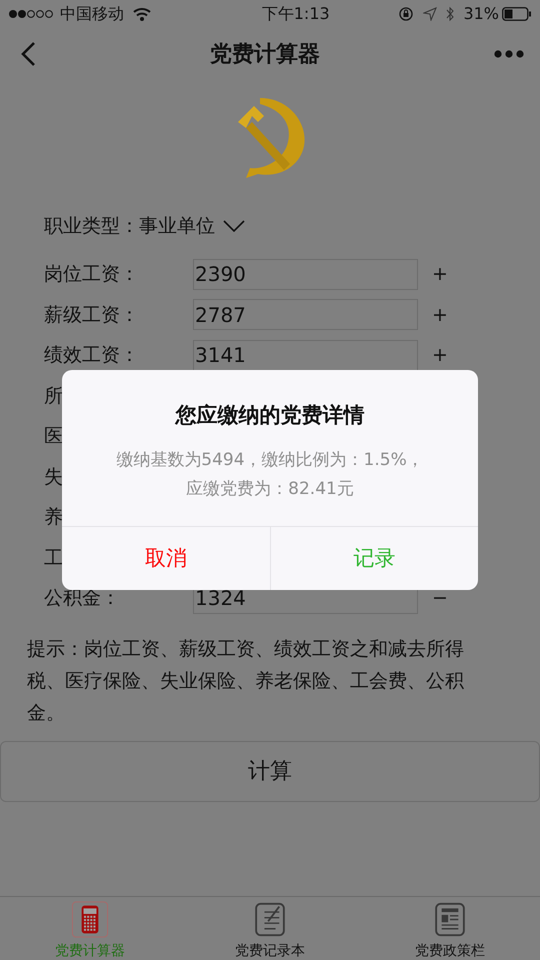  What do you see at coordinates (53, 395) in the screenshot?
I see `field-label: 所` at bounding box center [53, 395].